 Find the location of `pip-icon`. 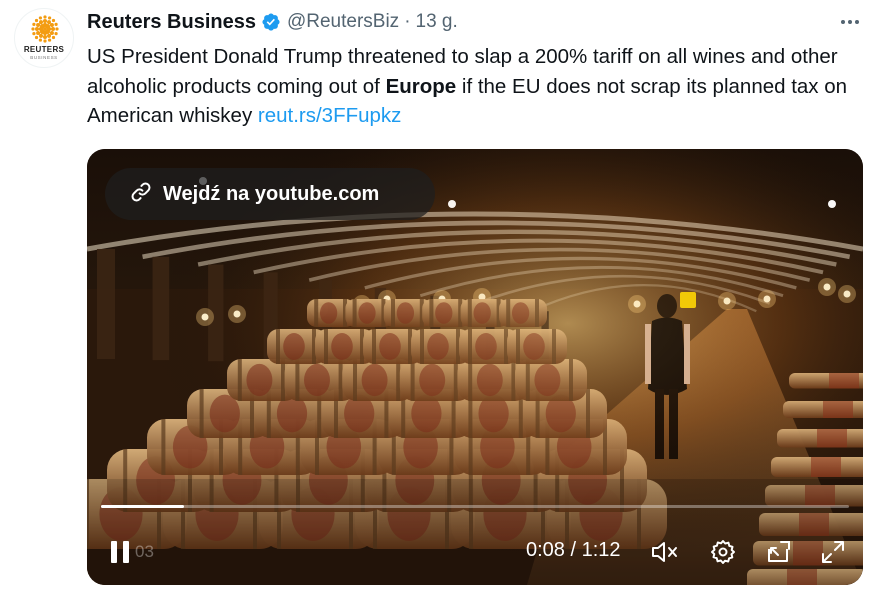

pip-icon is located at coordinates (779, 552).